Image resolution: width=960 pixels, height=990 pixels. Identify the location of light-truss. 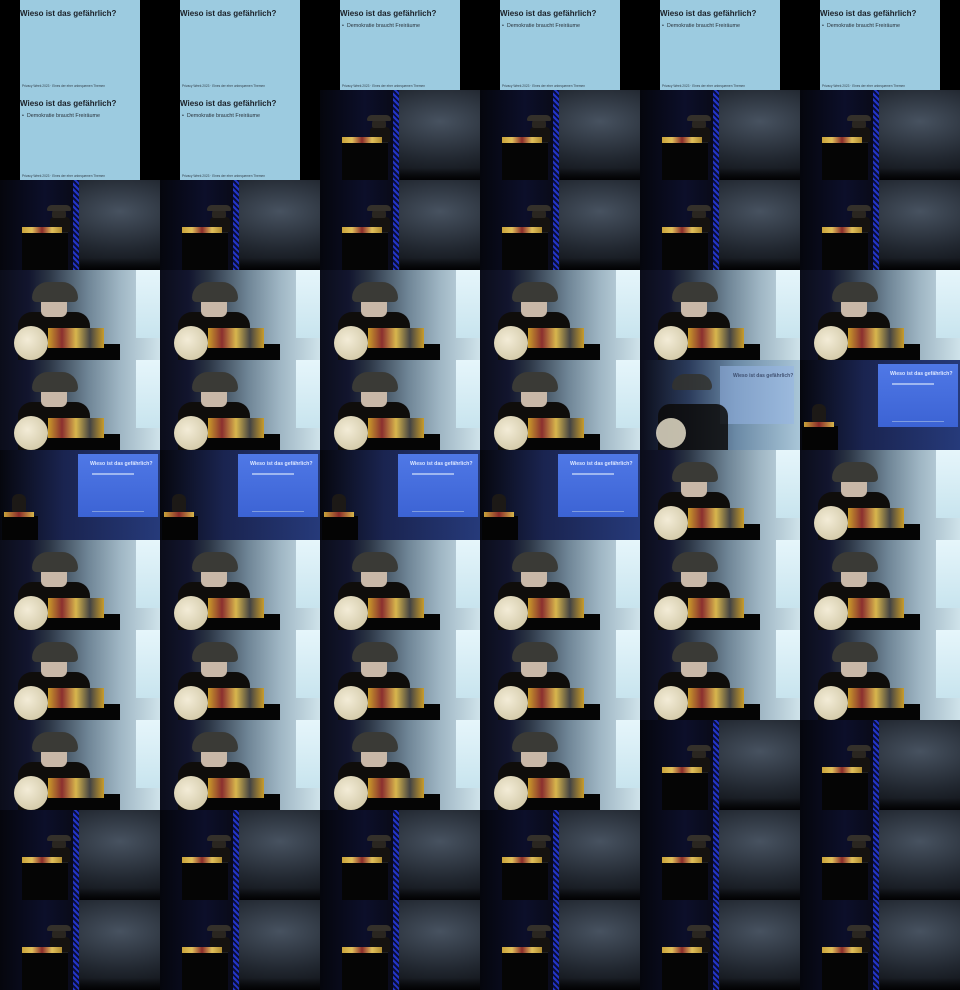
(76, 945).